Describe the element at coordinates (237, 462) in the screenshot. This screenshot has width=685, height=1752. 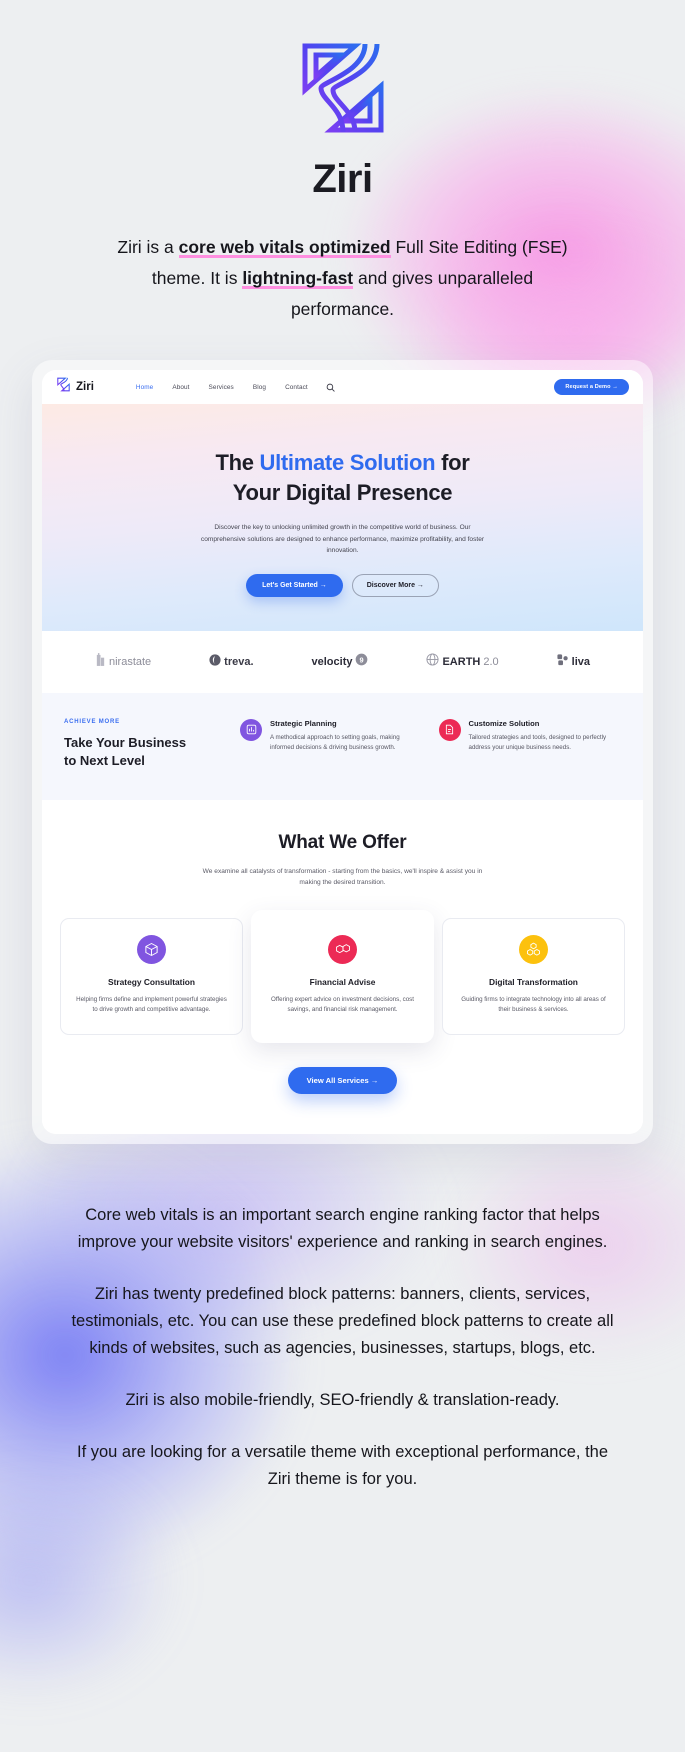
I see `hero-title-a: The` at that location.